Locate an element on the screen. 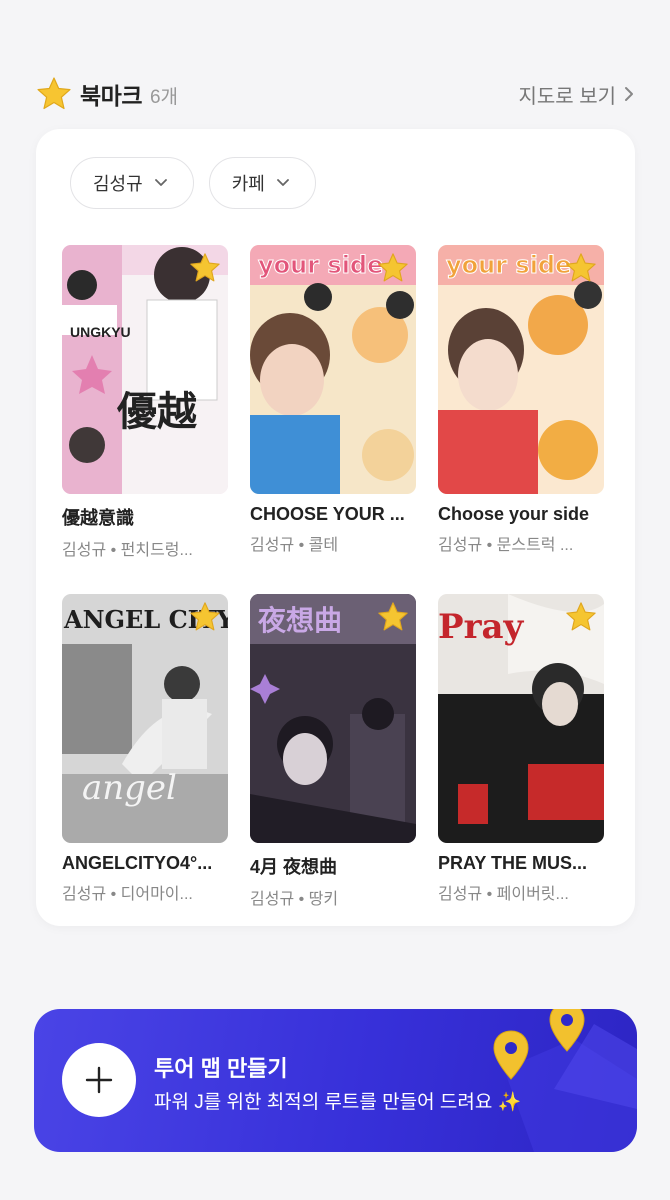 The width and height of the screenshot is (670, 1200). bookmark-card: 夜想曲 4月 夜想曲 김성규 • 땅키 is located at coordinates (333, 751).